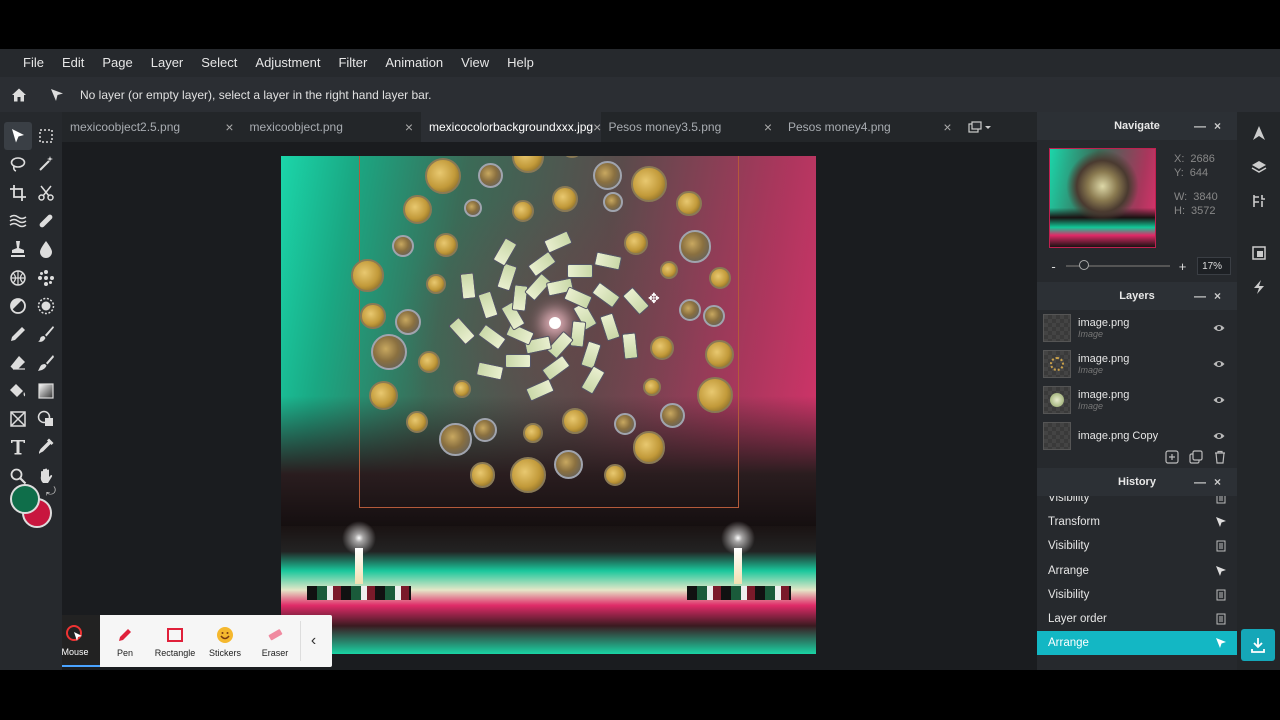 Image resolution: width=1280 pixels, height=720 pixels. Describe the element at coordinates (19, 94) in the screenshot. I see `home-icon` at that location.